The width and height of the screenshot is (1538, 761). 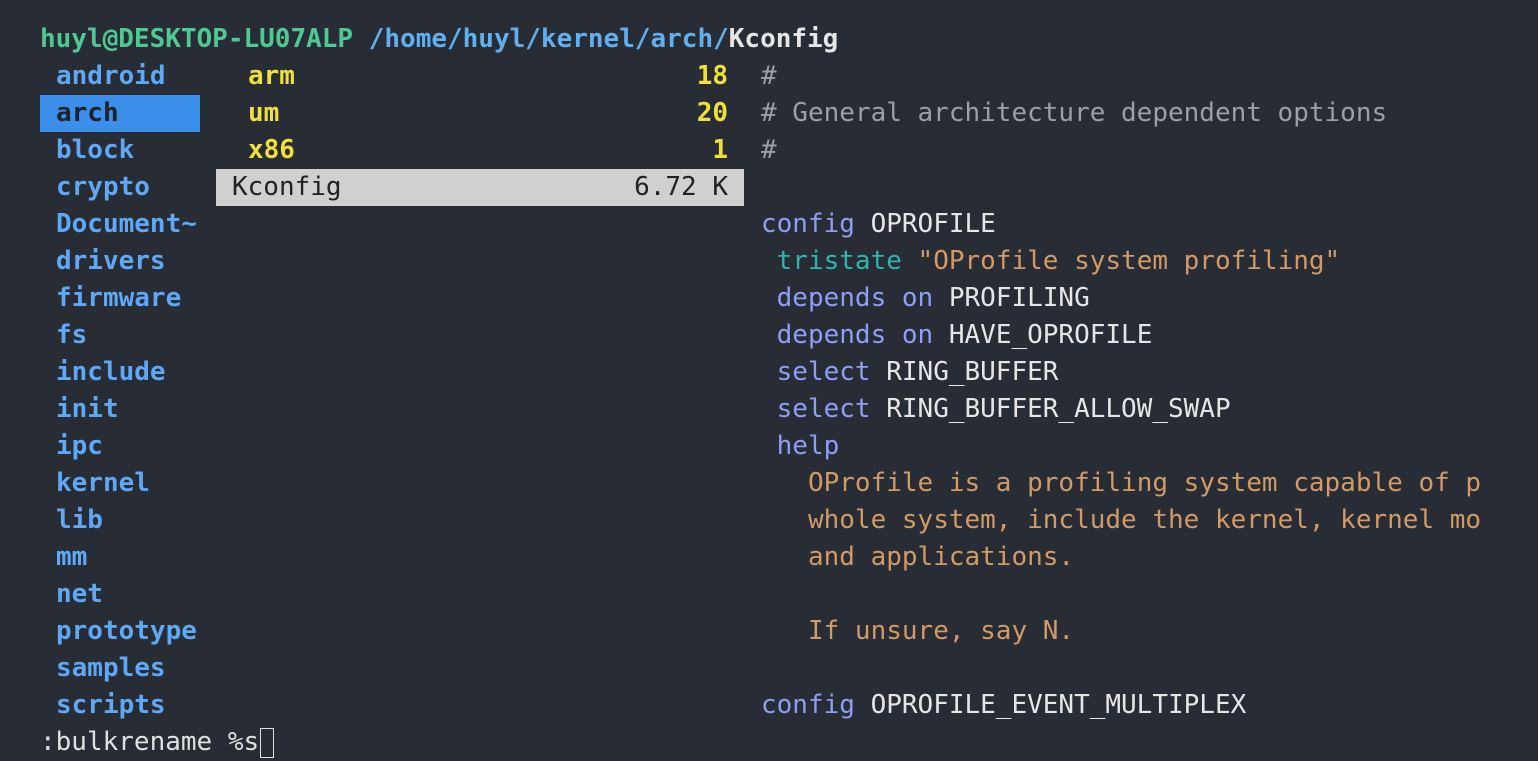 I want to click on directory-item: firmware, so click(x=120, y=298).